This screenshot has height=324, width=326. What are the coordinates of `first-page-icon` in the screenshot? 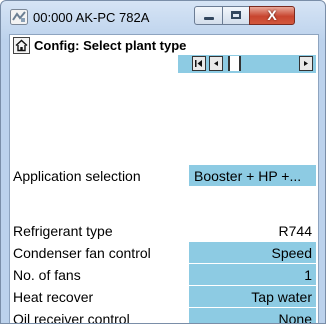 It's located at (198, 63).